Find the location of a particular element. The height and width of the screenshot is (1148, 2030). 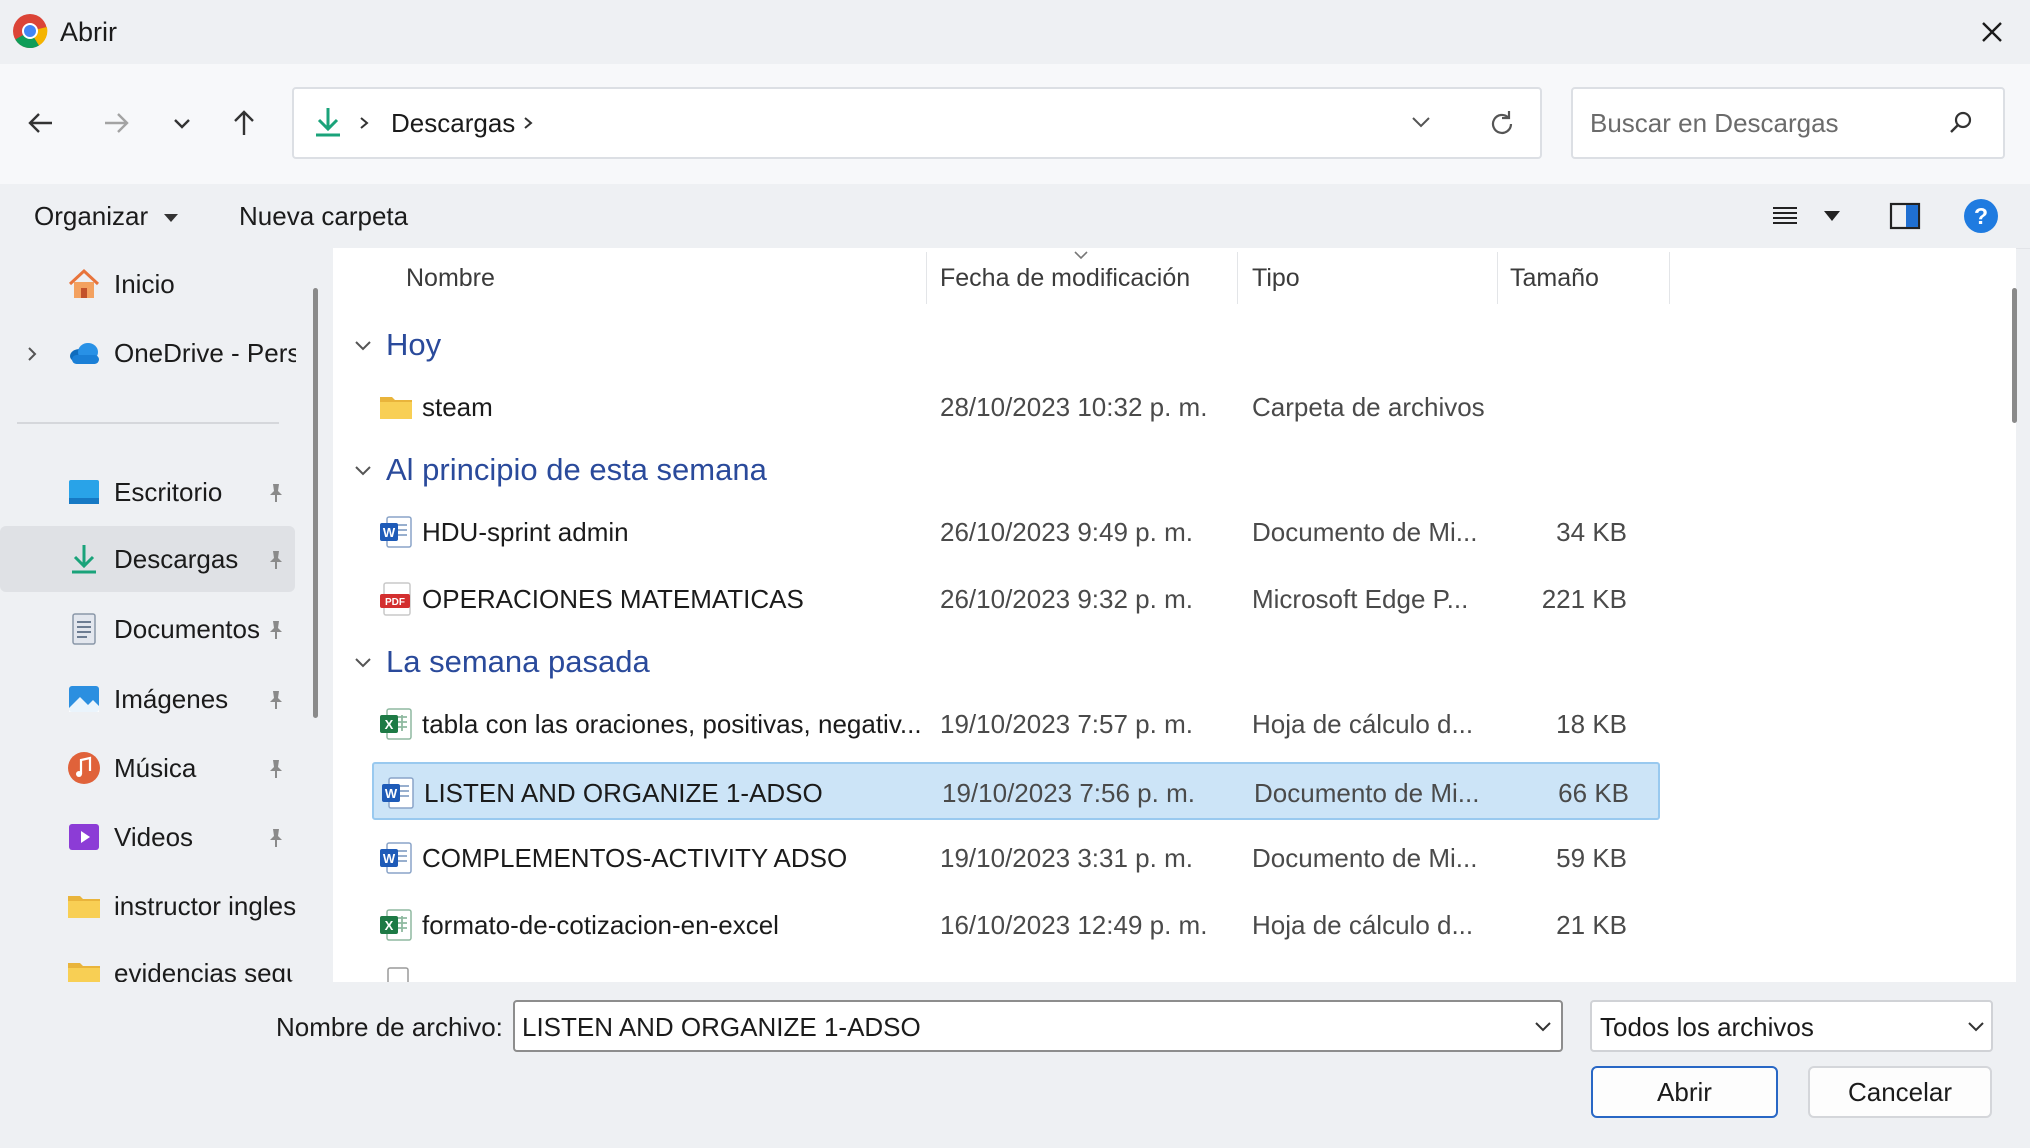

close-icon is located at coordinates (1992, 32).